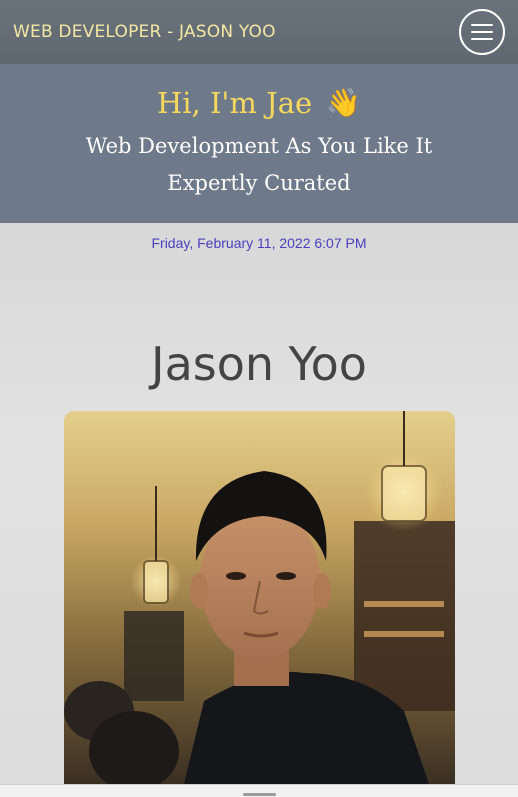 Image resolution: width=518 pixels, height=797 pixels. Describe the element at coordinates (234, 103) in the screenshot. I see `greeting-text: Hi, I'm Jae` at that location.